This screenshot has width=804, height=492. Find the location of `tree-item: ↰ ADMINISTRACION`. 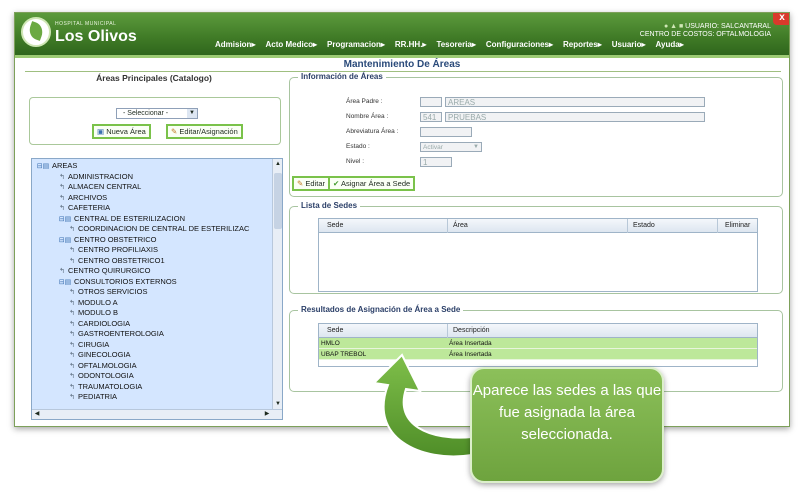

tree-item: ↰ ADMINISTRACION is located at coordinates (95, 177).